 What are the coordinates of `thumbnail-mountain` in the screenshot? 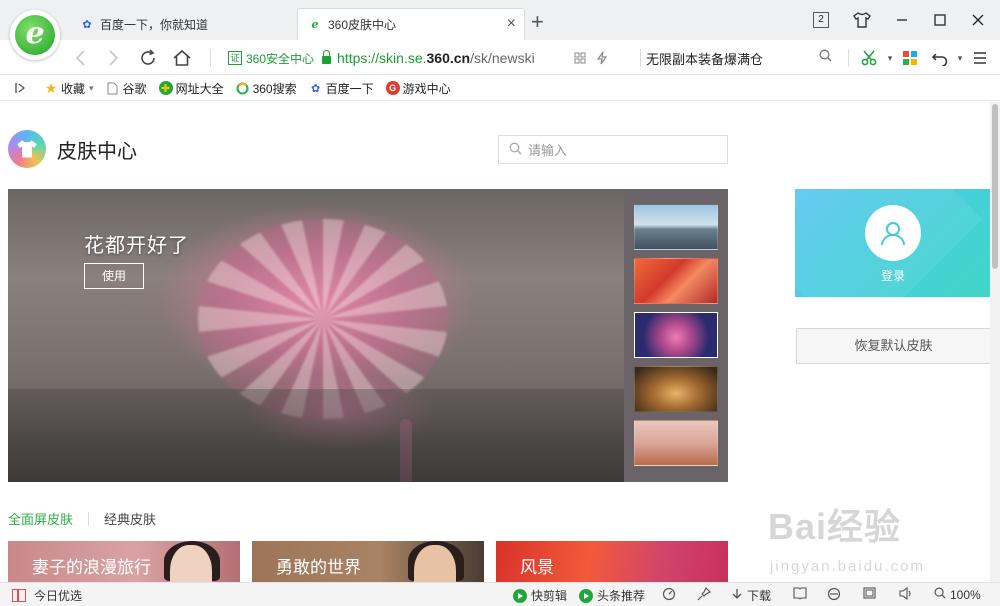 It's located at (676, 227).